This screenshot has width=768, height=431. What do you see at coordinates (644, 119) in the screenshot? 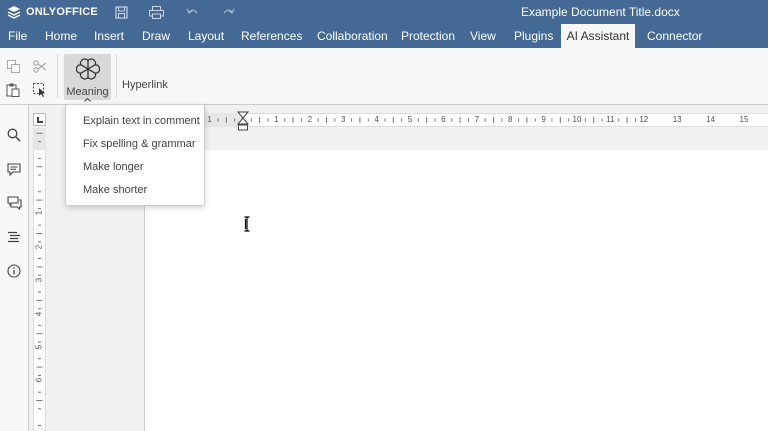
I see `ruler-number: 12` at bounding box center [644, 119].